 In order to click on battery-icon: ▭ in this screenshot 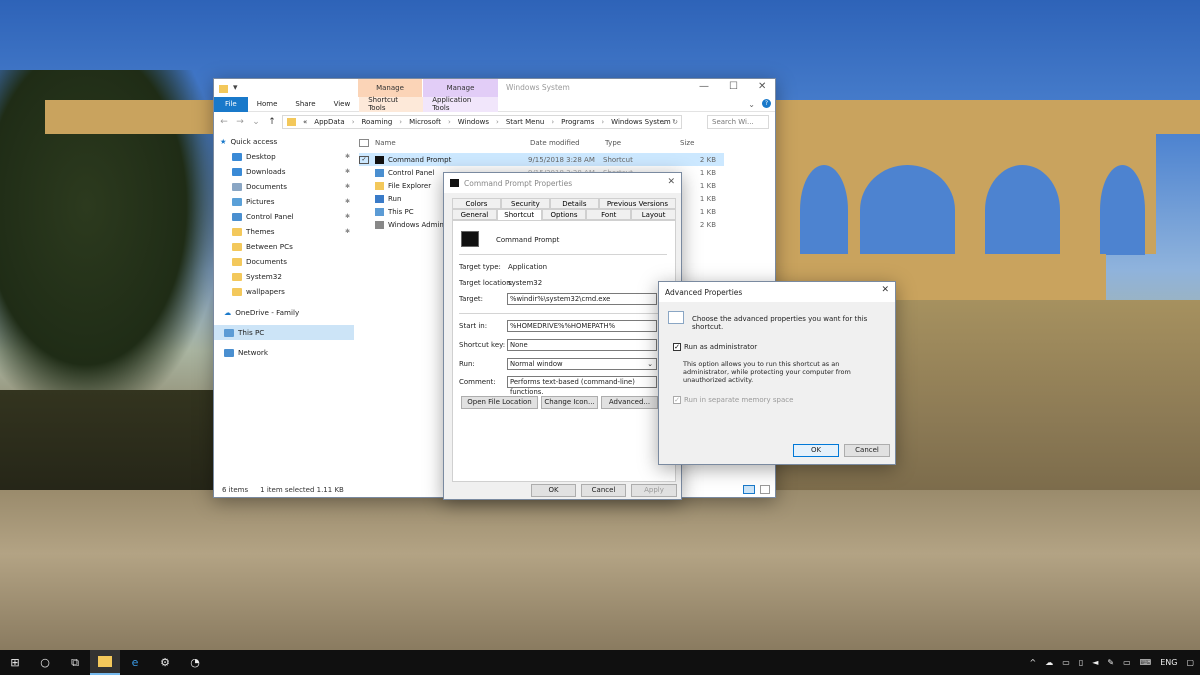, I will do `click(1127, 662)`.